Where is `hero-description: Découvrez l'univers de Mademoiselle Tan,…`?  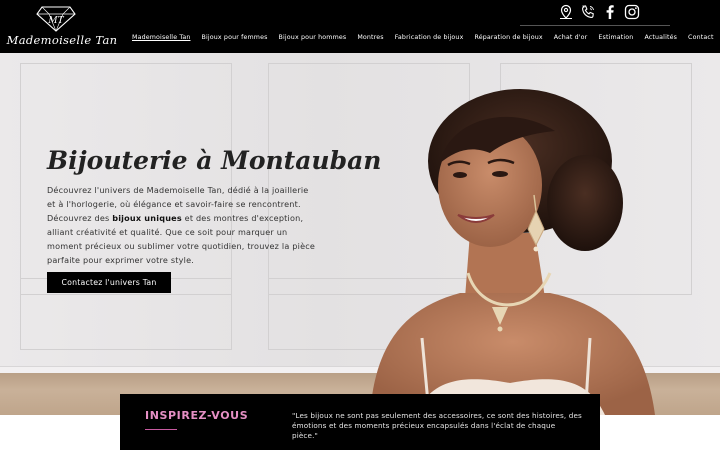
hero-description: Découvrez l'univers de Mademoiselle Tan,… is located at coordinates (181, 225).